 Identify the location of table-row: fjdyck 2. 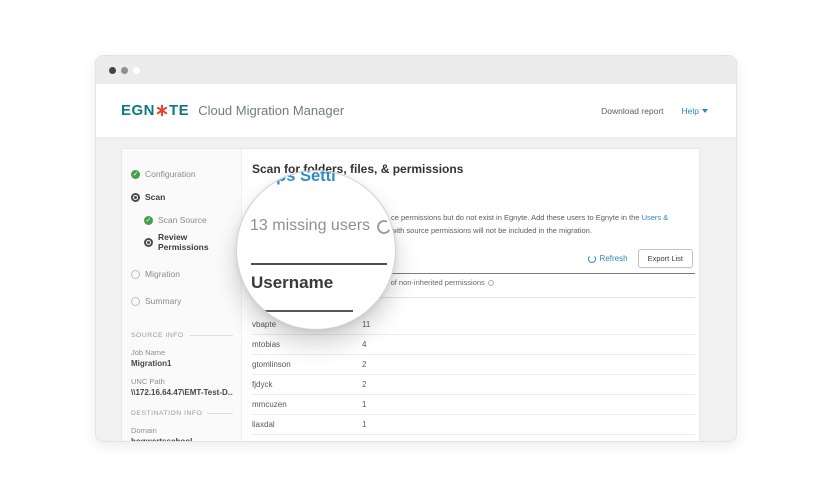
(473, 385).